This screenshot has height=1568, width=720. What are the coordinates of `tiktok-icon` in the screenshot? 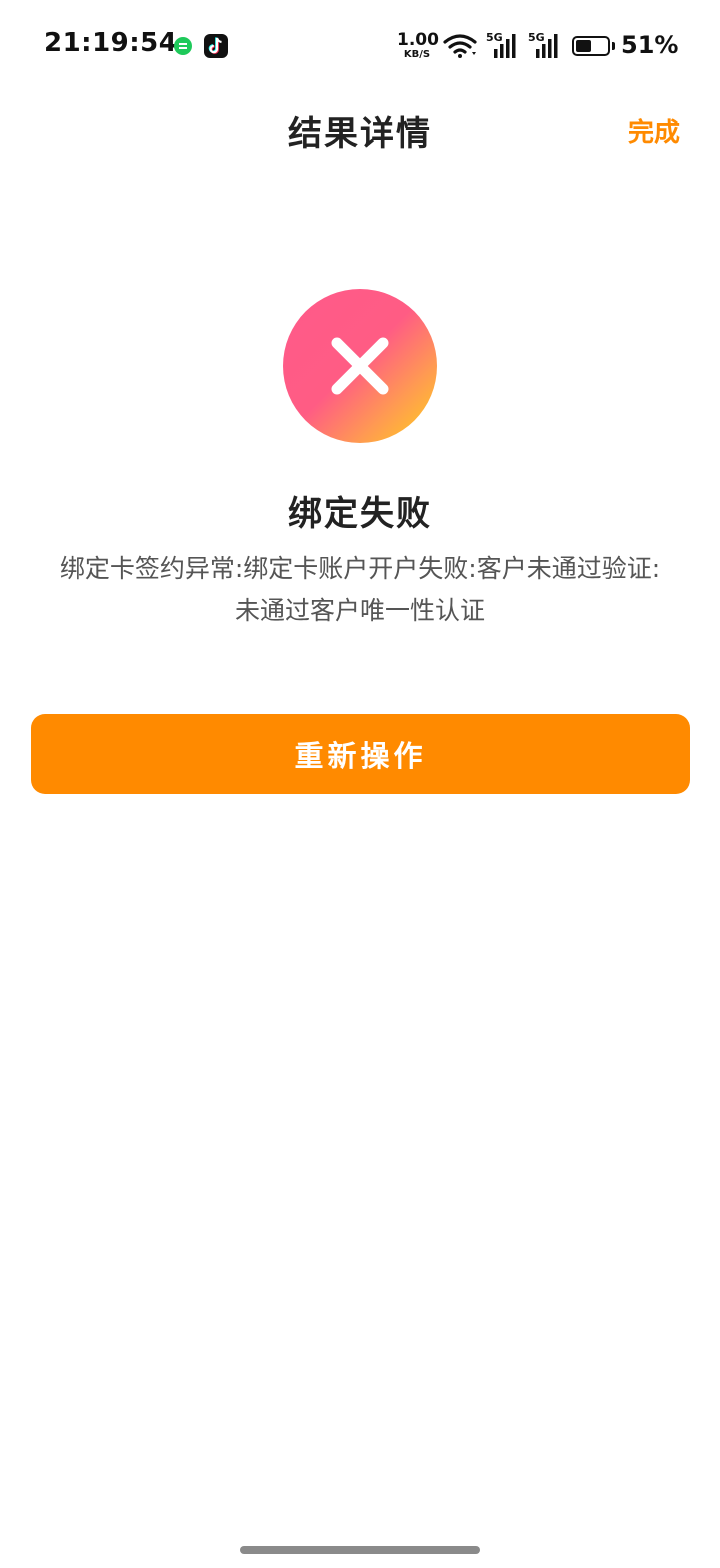 It's located at (216, 46).